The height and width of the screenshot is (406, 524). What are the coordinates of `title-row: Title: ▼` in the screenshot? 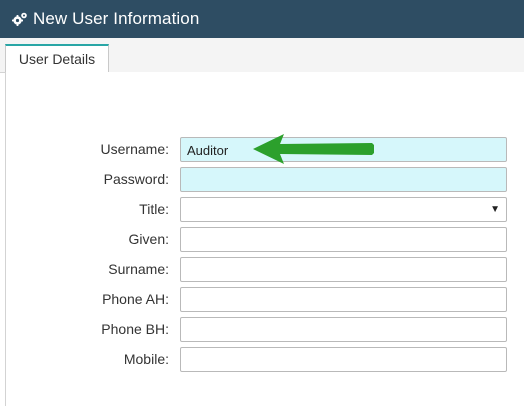 It's located at (262, 210).